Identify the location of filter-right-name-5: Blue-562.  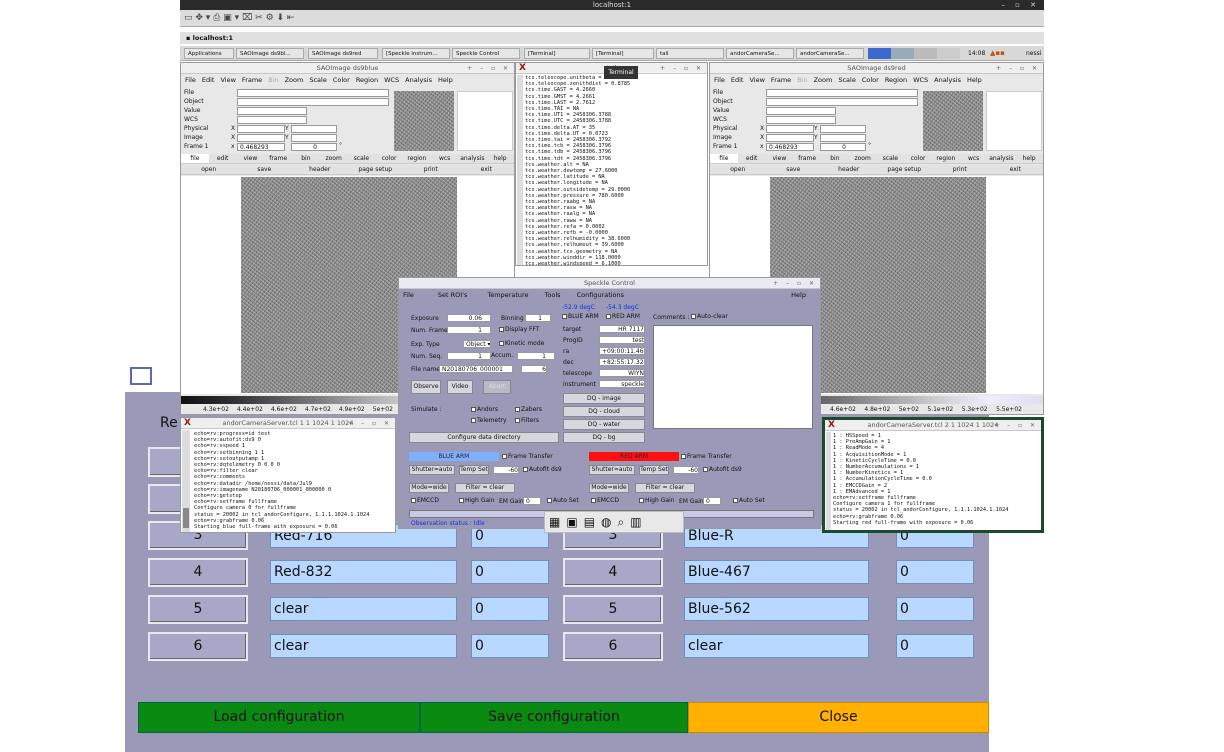
(776, 609).